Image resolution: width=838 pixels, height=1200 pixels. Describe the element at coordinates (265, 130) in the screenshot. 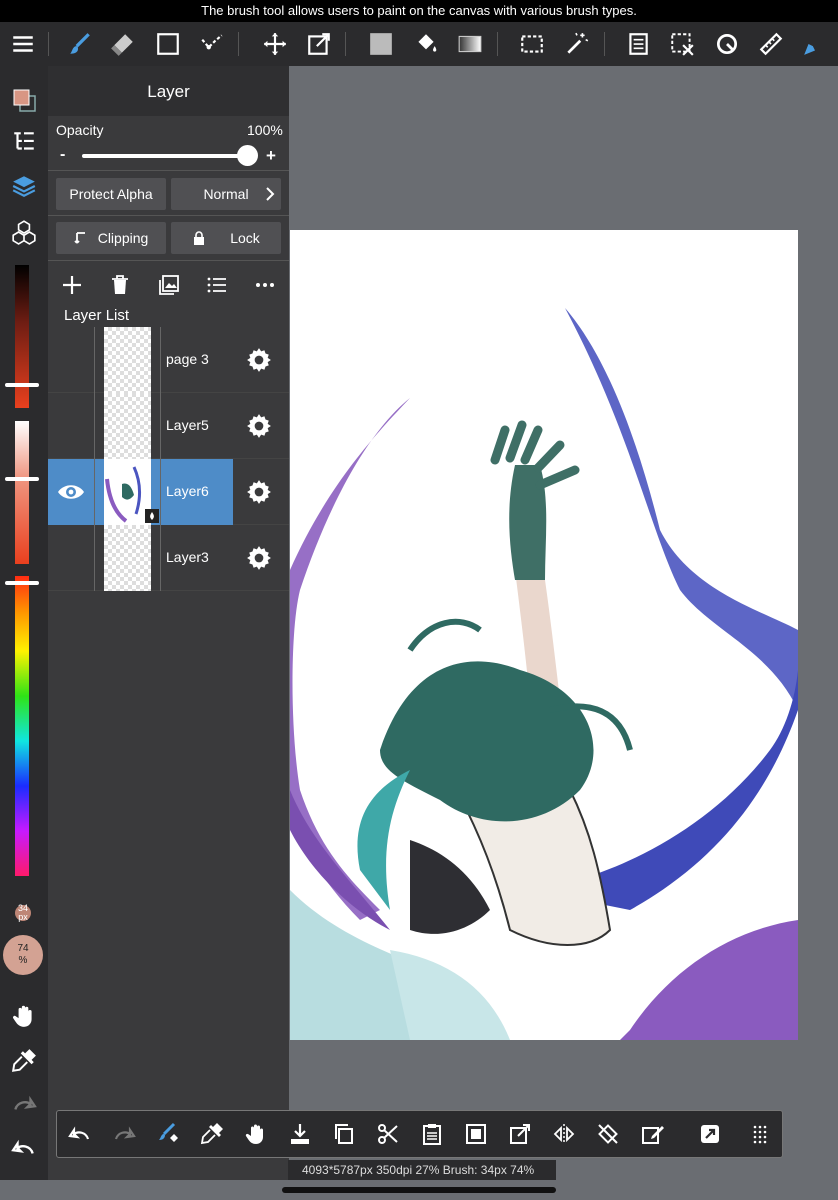

I see `opacity-value: 100%` at that location.